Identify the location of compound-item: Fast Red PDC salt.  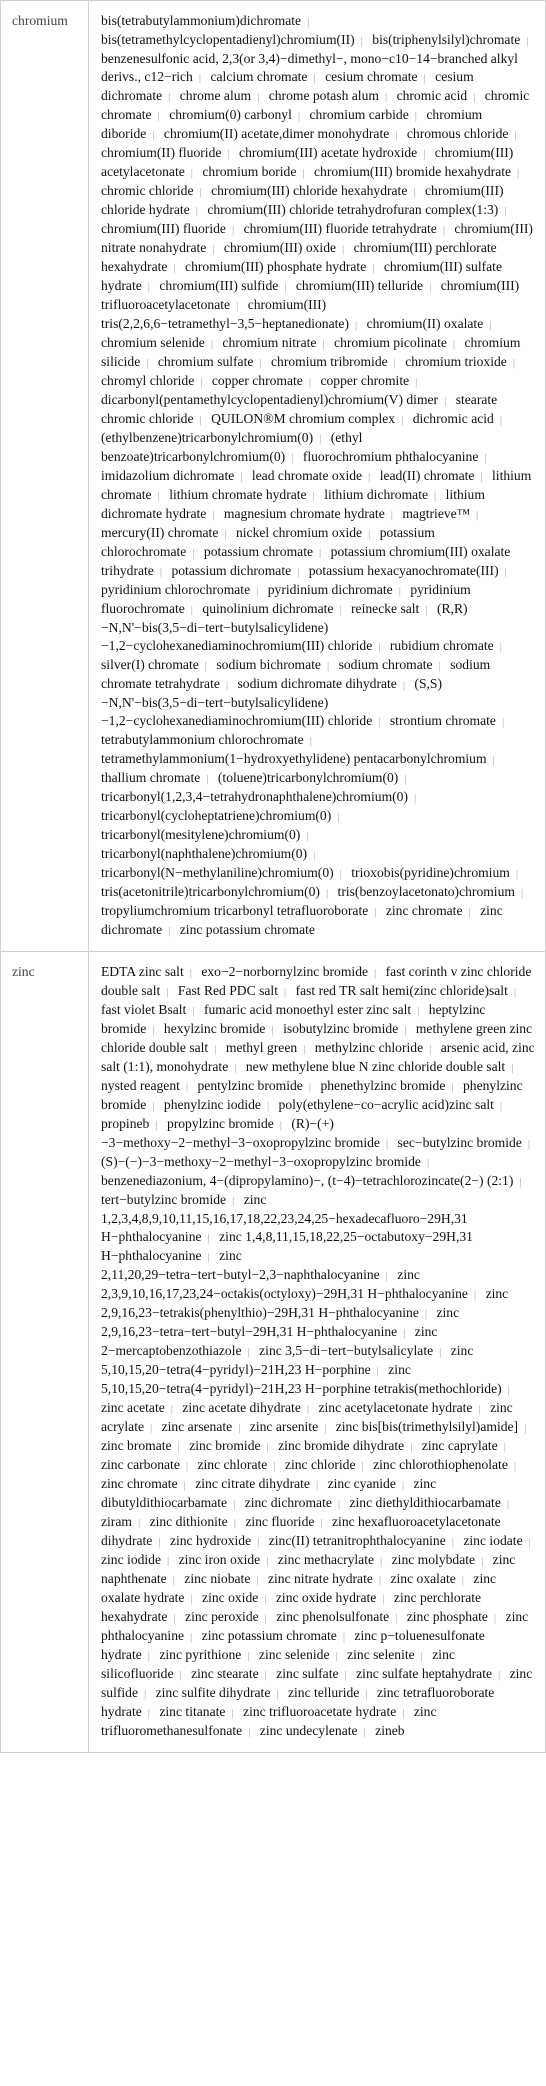
(227, 990).